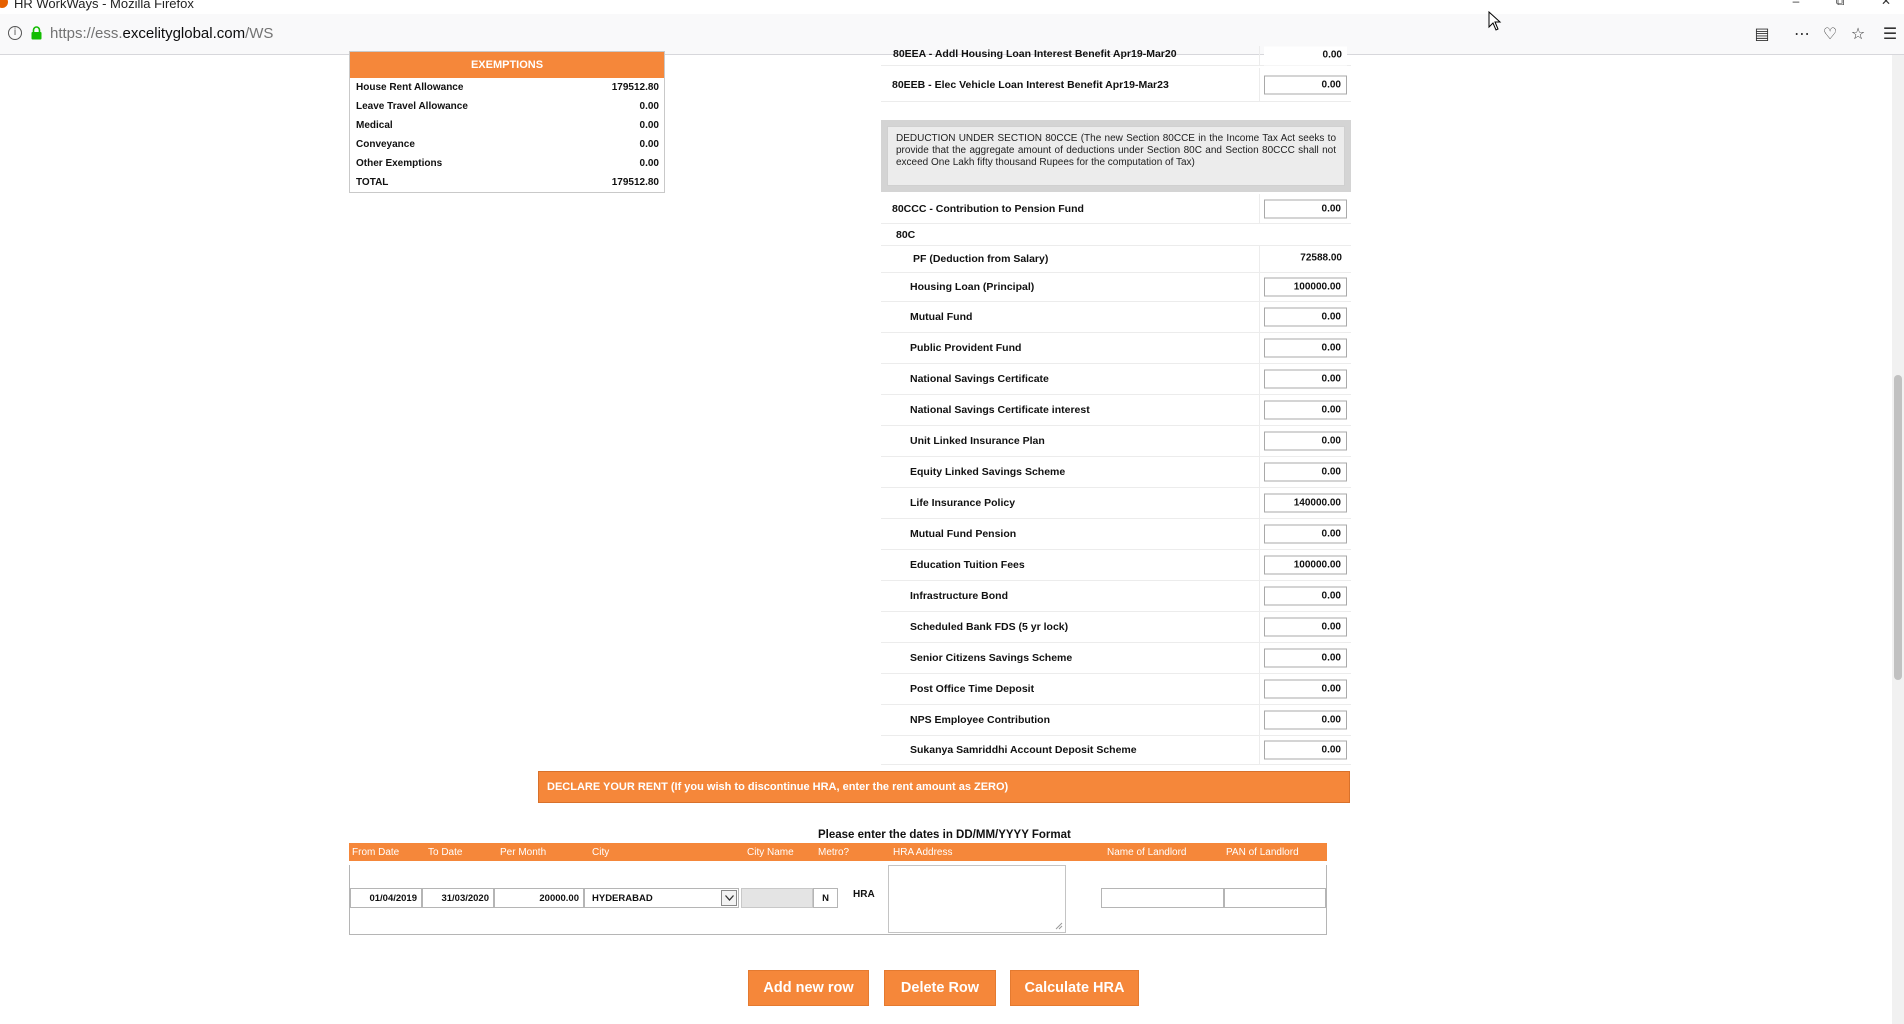 The width and height of the screenshot is (1904, 1024). I want to click on hra-address-textarea, so click(977, 899).